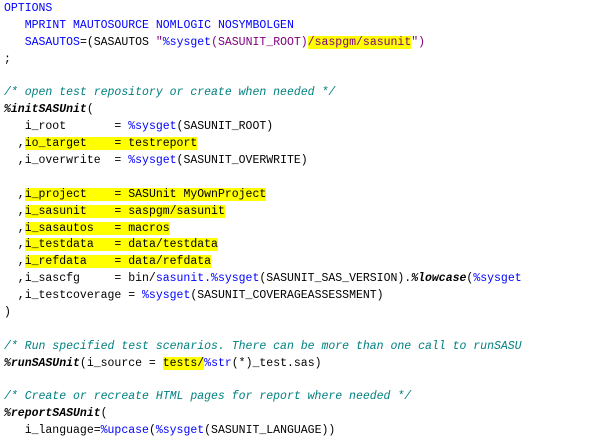 The width and height of the screenshot is (603, 445). I want to click on code-token: MPRINT MAUTOSOURCE NOMLOGIC NOSYMBOLGEN, so click(159, 25).